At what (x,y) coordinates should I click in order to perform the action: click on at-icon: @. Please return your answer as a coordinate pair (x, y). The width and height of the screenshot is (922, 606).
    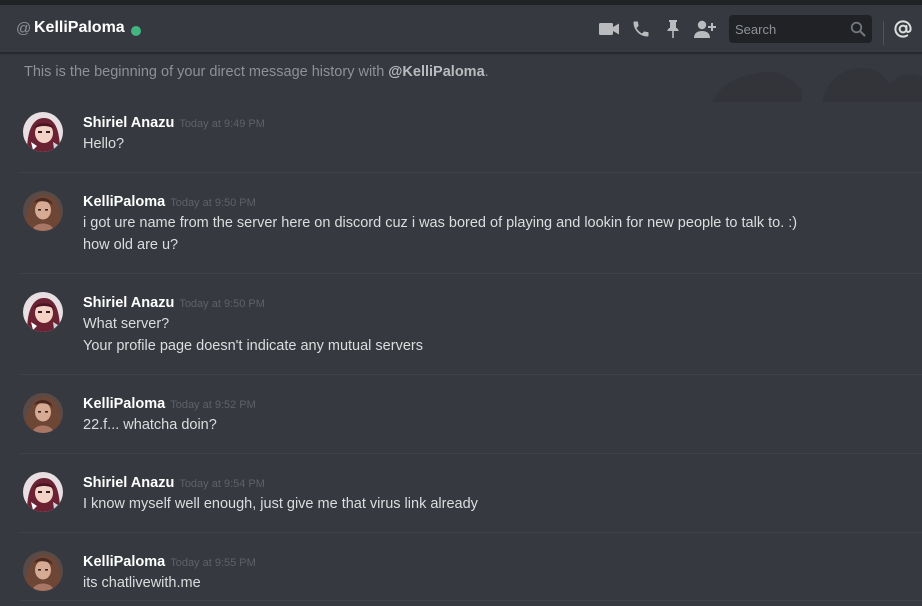
    Looking at the image, I should click on (24, 28).